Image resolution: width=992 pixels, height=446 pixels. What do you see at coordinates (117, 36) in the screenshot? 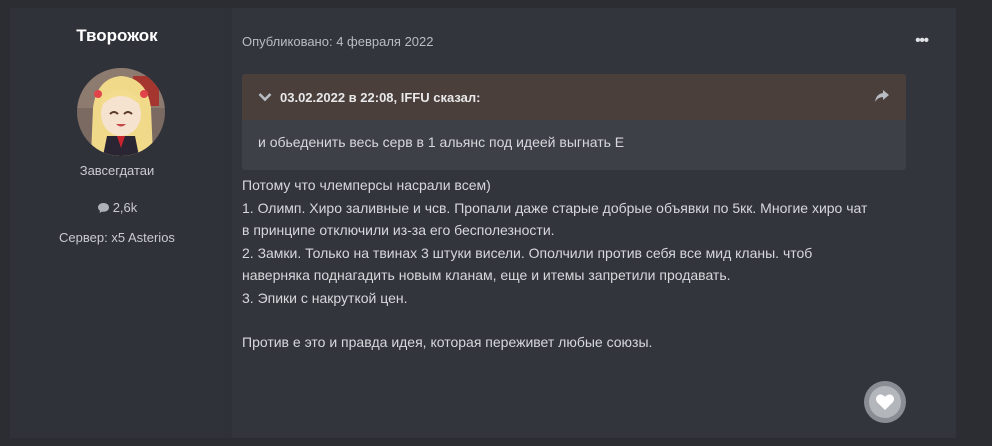
I see `author-name: Творожок` at bounding box center [117, 36].